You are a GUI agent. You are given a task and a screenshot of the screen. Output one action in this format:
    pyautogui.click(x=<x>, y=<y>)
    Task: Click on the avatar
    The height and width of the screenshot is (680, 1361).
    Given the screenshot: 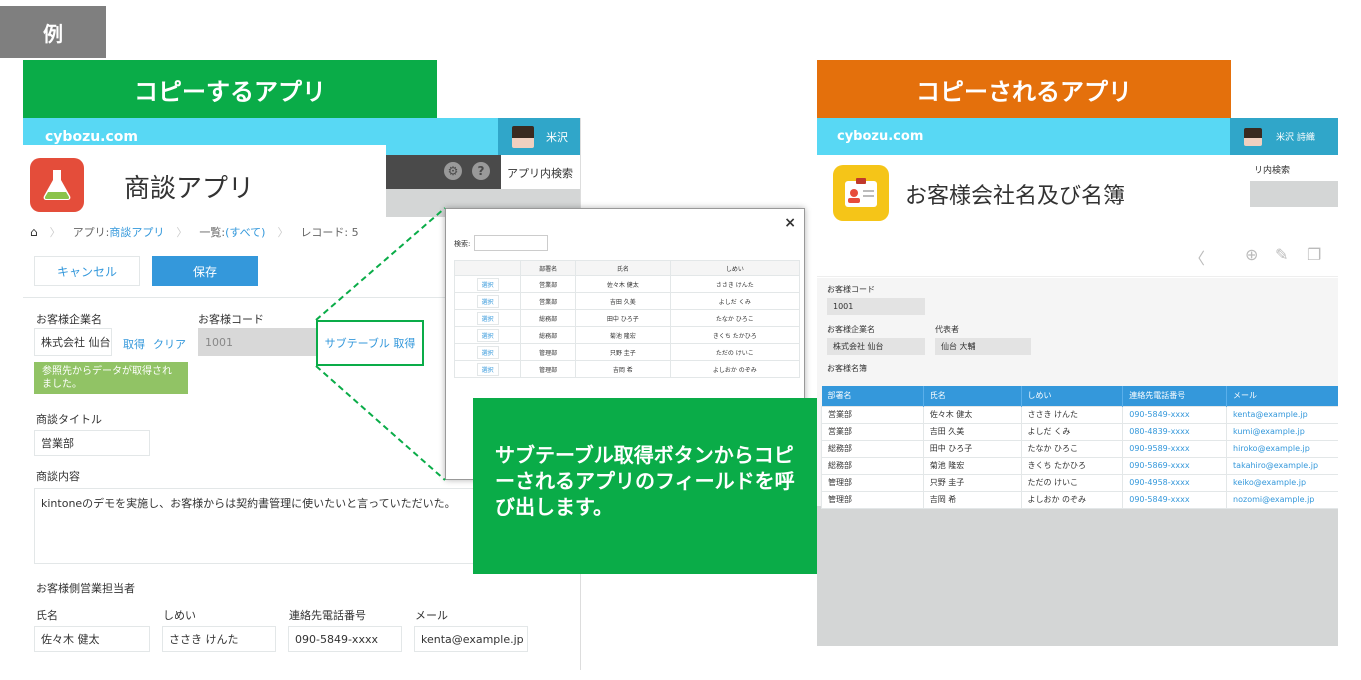 What is the action you would take?
    pyautogui.click(x=1253, y=136)
    